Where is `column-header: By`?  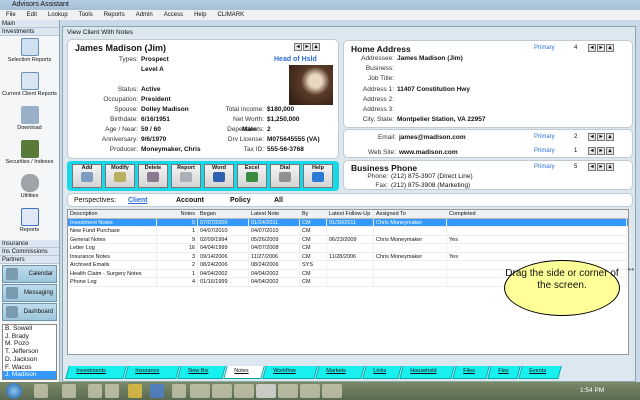
column-header: By is located at coordinates (313, 214).